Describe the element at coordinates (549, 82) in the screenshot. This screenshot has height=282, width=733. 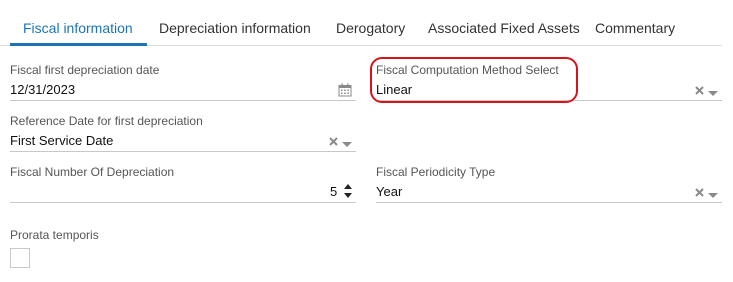
I see `fiscal-computation-method-select: Fiscal Computation Method Select Linear` at that location.